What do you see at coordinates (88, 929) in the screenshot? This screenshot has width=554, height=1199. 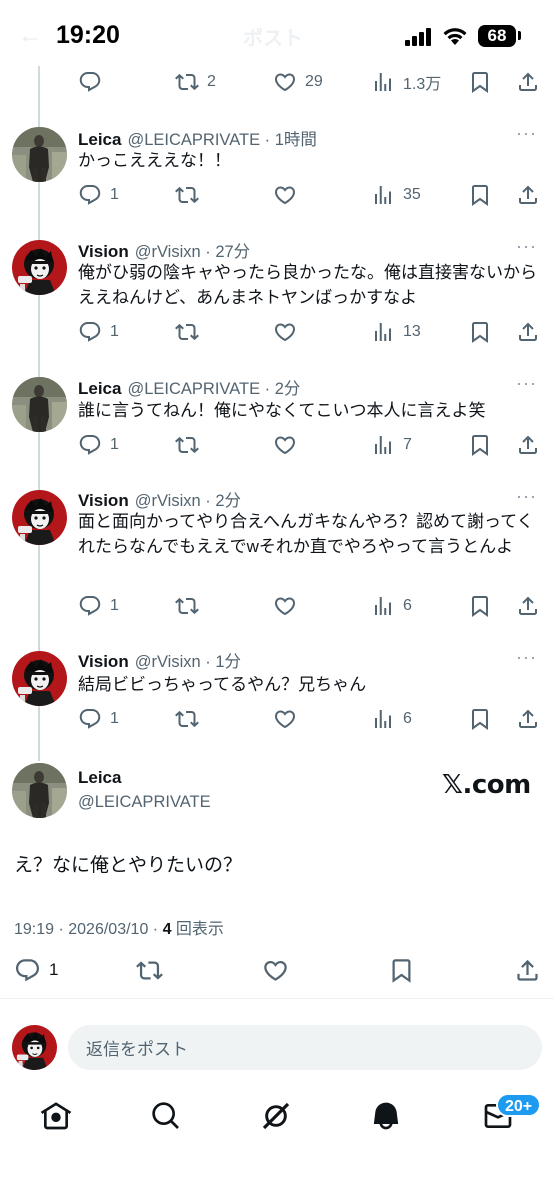 I see `timestamp: 19:19 · 2026/03/10 ·` at bounding box center [88, 929].